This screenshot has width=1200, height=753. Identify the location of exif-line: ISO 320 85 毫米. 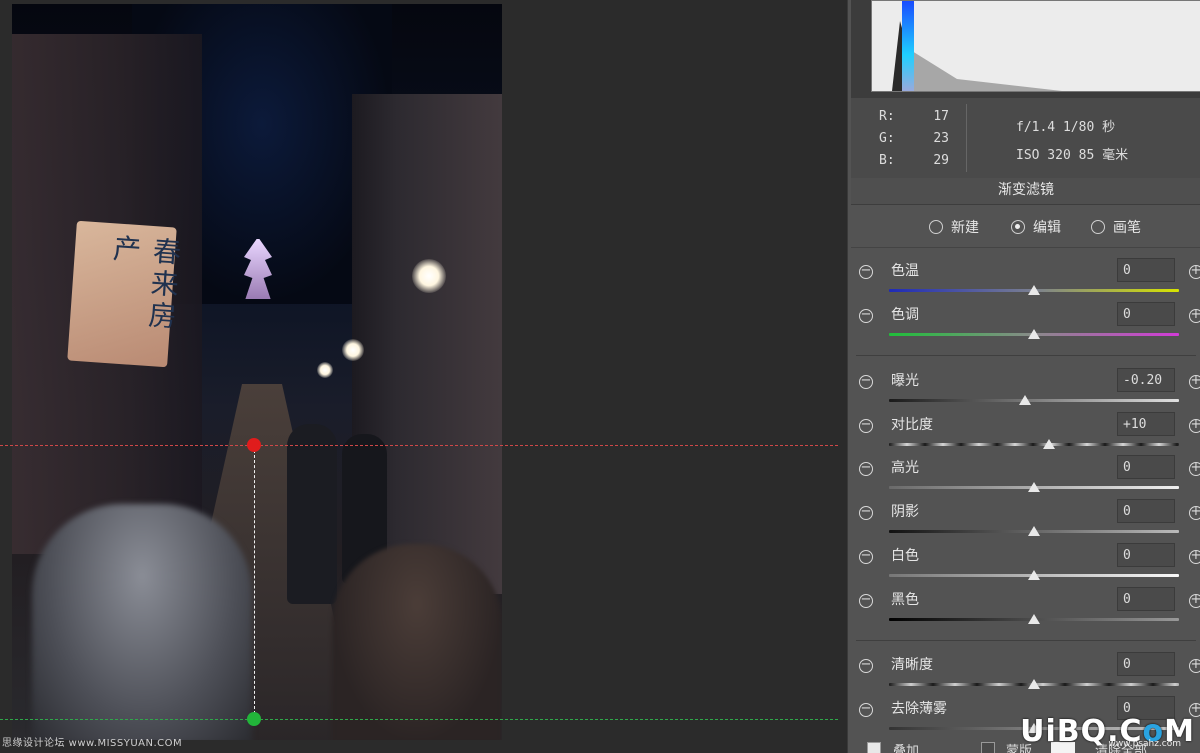
(1072, 155).